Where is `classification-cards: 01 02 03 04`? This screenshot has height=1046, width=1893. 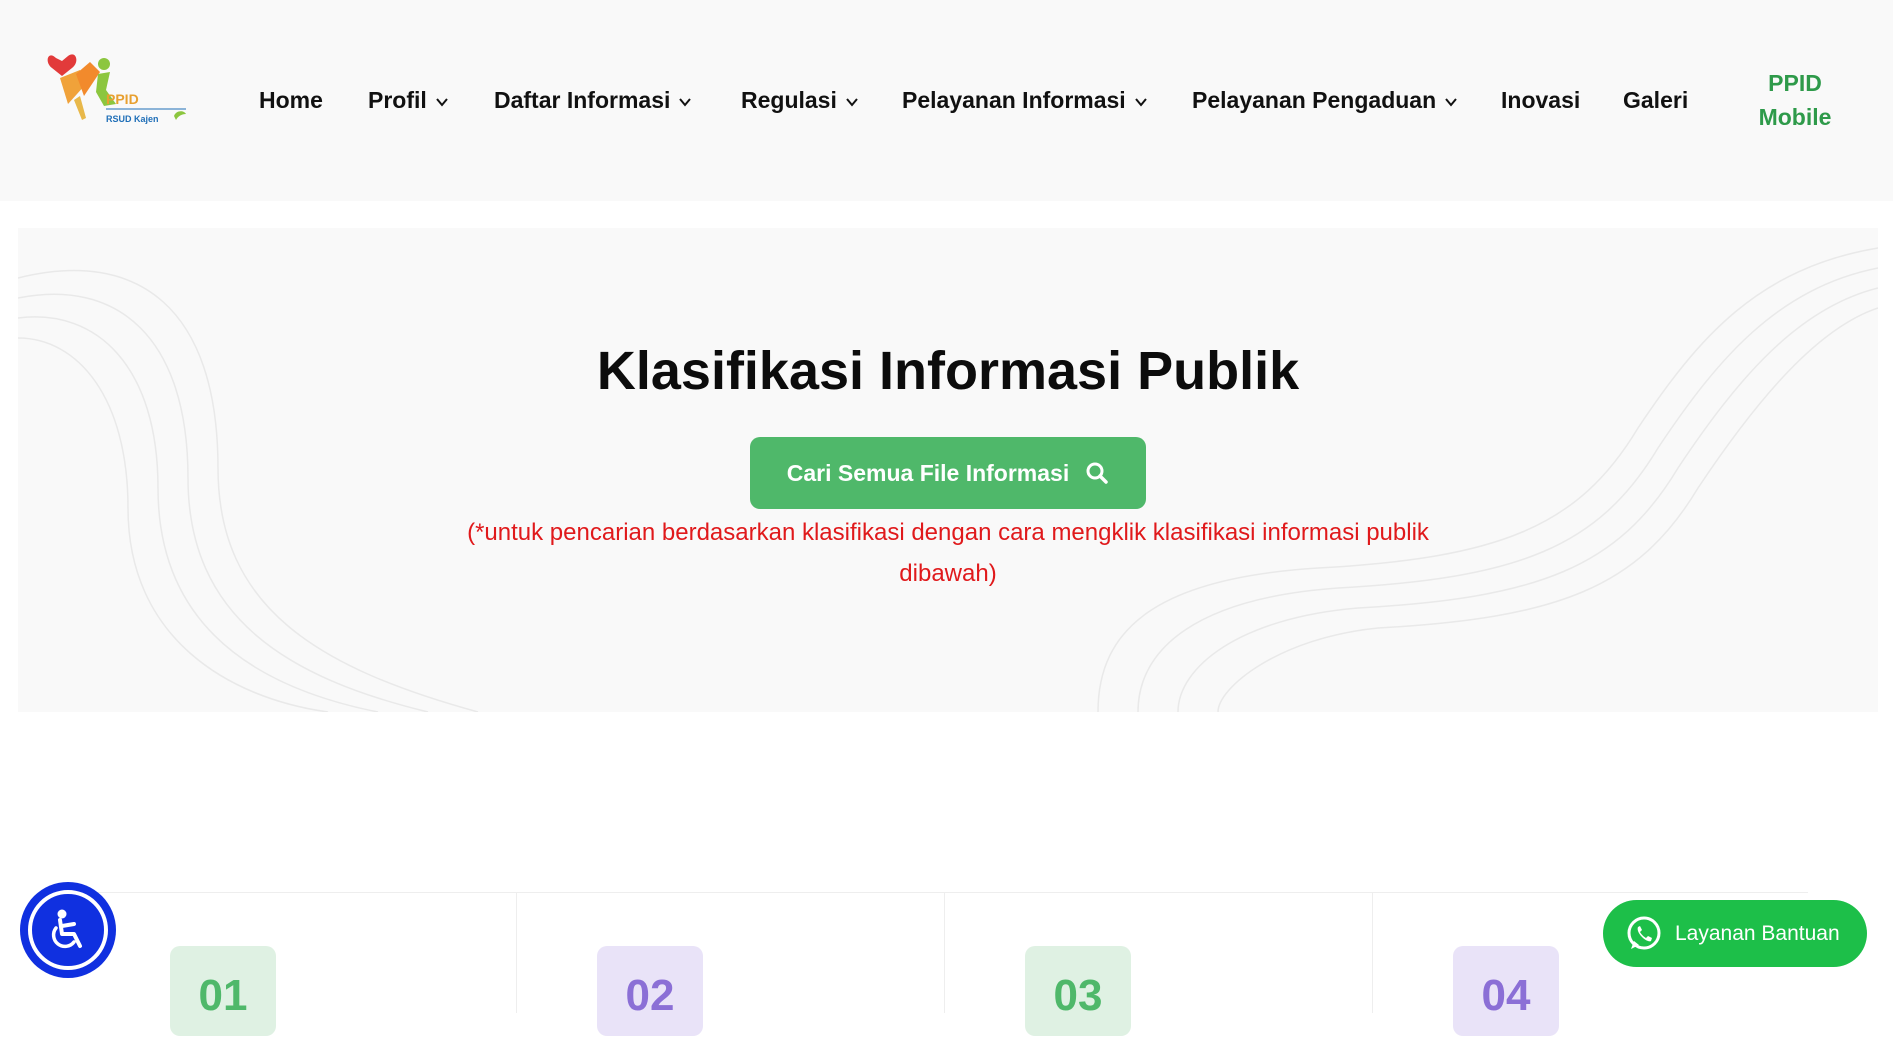
classification-cards: 01 02 03 04 is located at coordinates (948, 964).